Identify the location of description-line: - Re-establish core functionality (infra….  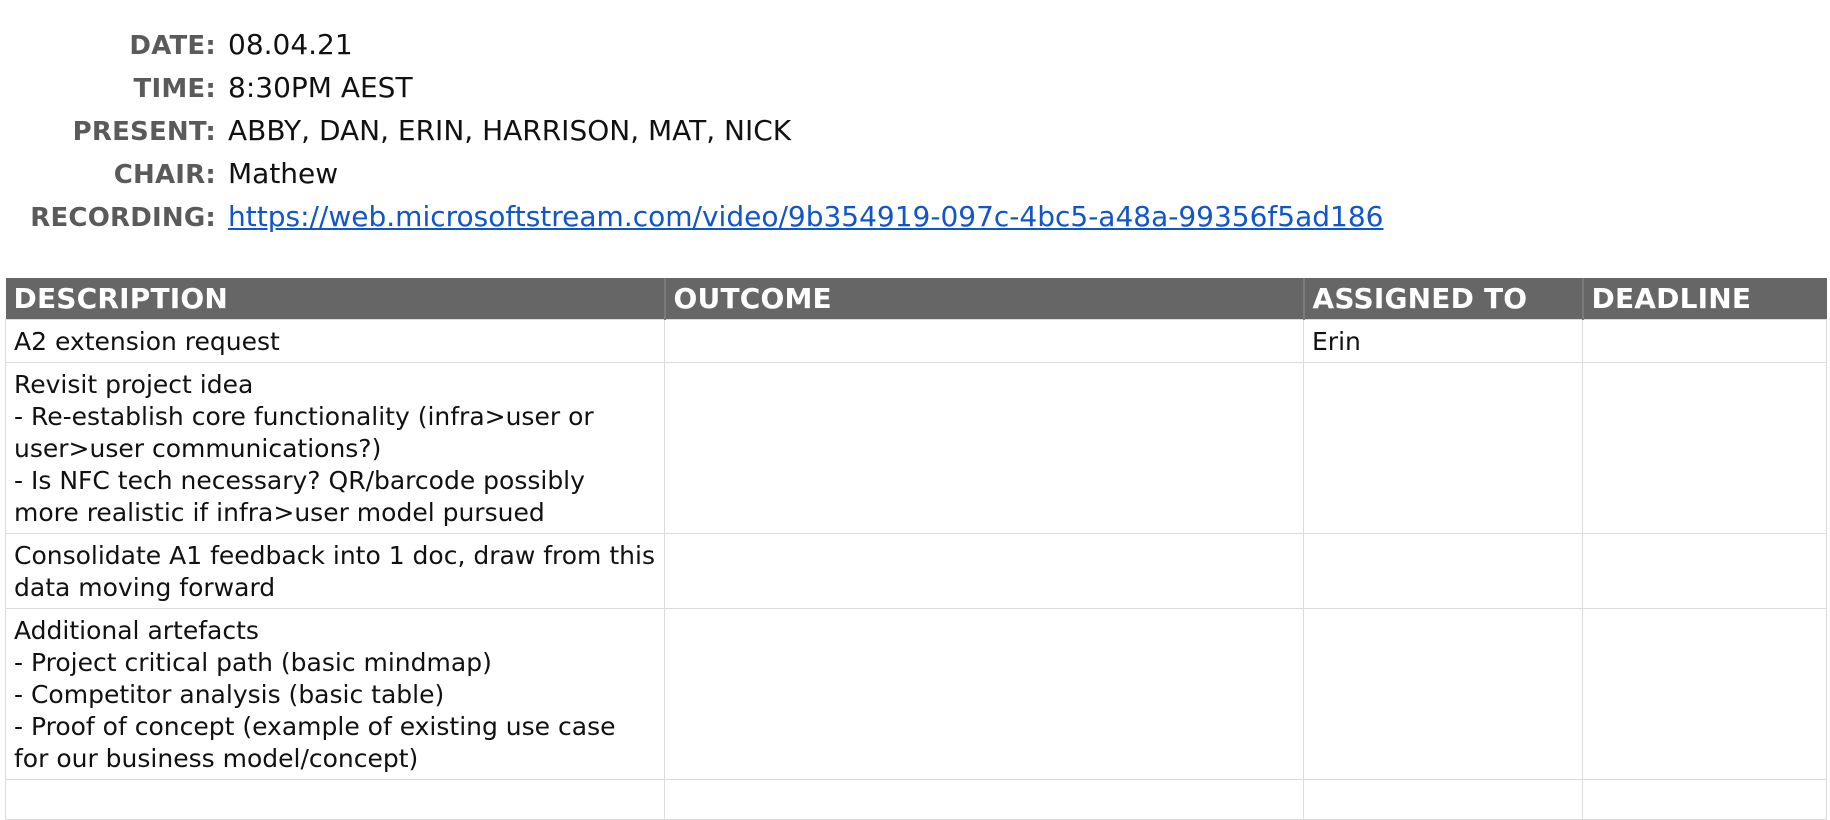
(304, 432).